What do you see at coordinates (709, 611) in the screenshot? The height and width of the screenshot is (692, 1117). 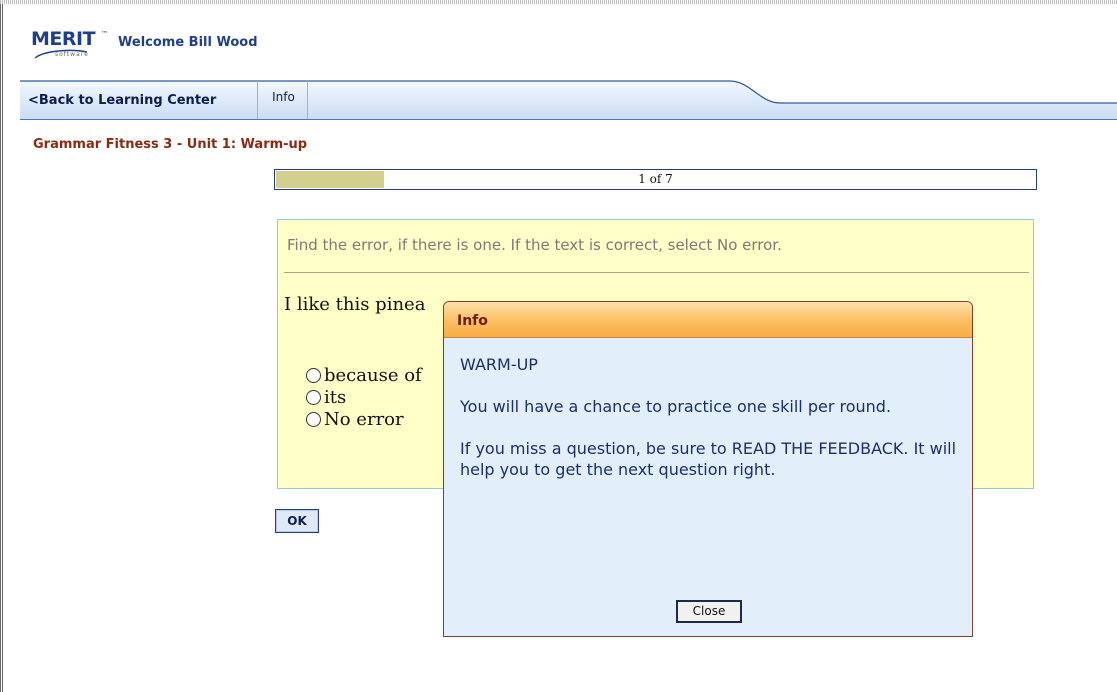 I see `close-button: Close` at bounding box center [709, 611].